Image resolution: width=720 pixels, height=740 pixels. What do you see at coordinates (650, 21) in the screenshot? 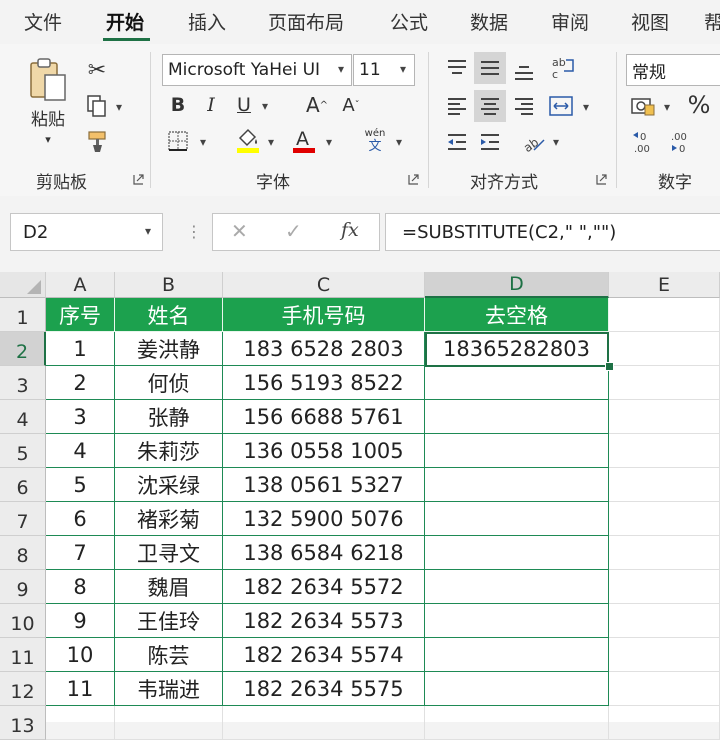
I see `tab-view: 视图` at bounding box center [650, 21].